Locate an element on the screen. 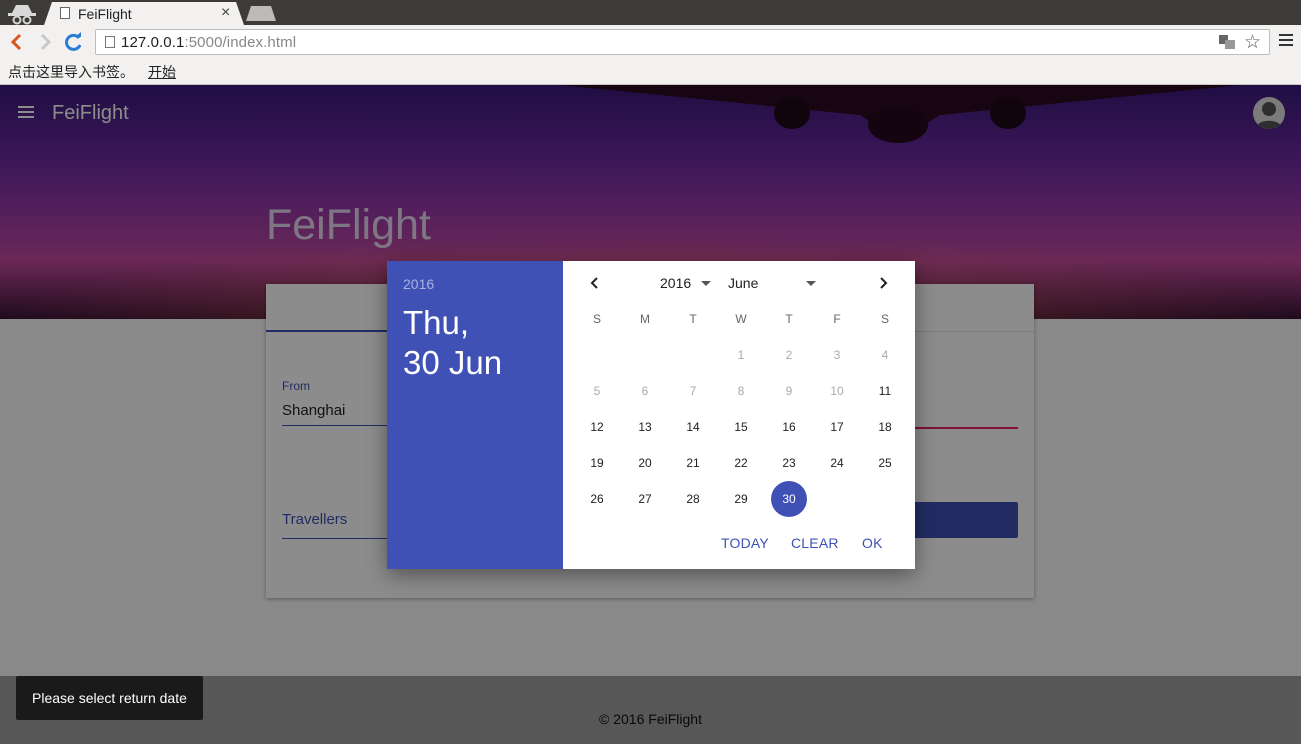  header-weekday: Thu, is located at coordinates (436, 322).